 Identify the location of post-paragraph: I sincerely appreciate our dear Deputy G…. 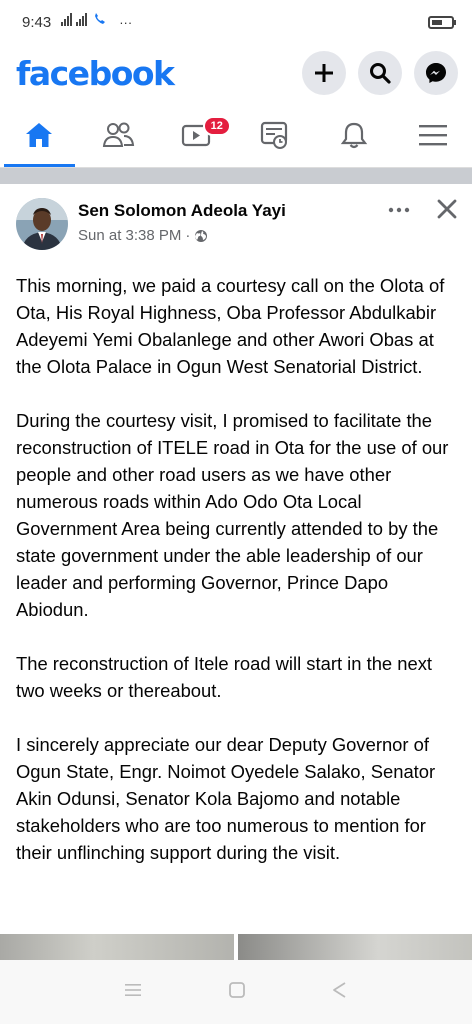
(226, 798).